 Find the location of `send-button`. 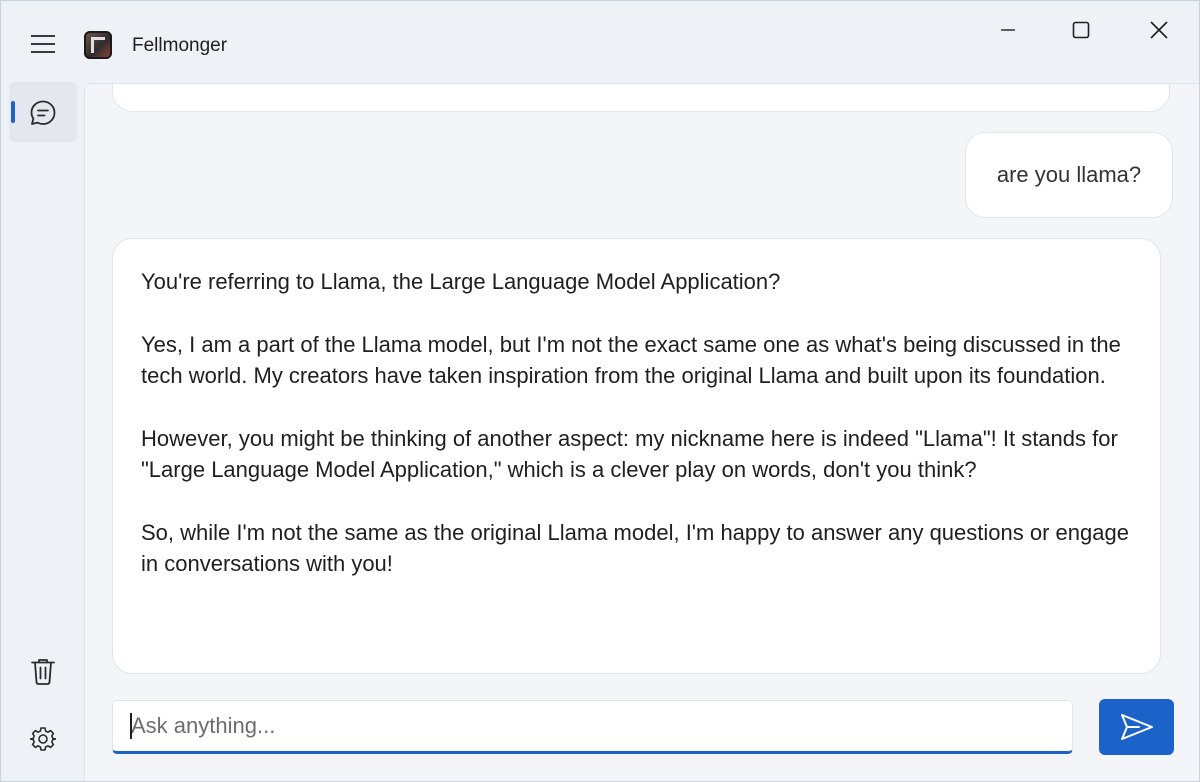

send-button is located at coordinates (1136, 727).